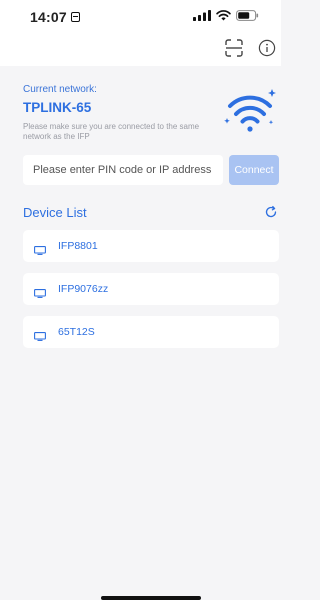 The width and height of the screenshot is (320, 600). What do you see at coordinates (202, 17) in the screenshot?
I see `cellular-signal-icon` at bounding box center [202, 17].